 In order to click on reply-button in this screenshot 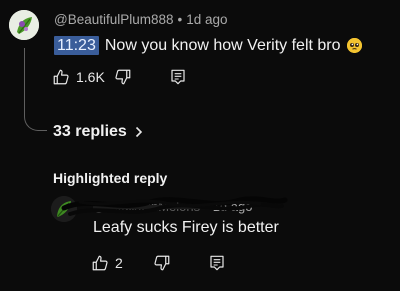, I will do `click(178, 77)`.